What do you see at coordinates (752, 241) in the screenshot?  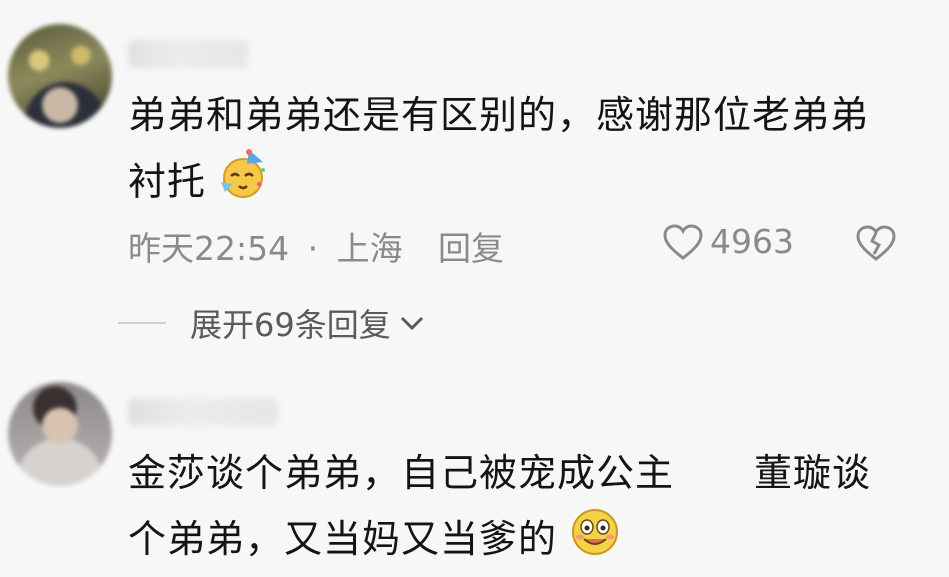 I see `like-count: 4963` at bounding box center [752, 241].